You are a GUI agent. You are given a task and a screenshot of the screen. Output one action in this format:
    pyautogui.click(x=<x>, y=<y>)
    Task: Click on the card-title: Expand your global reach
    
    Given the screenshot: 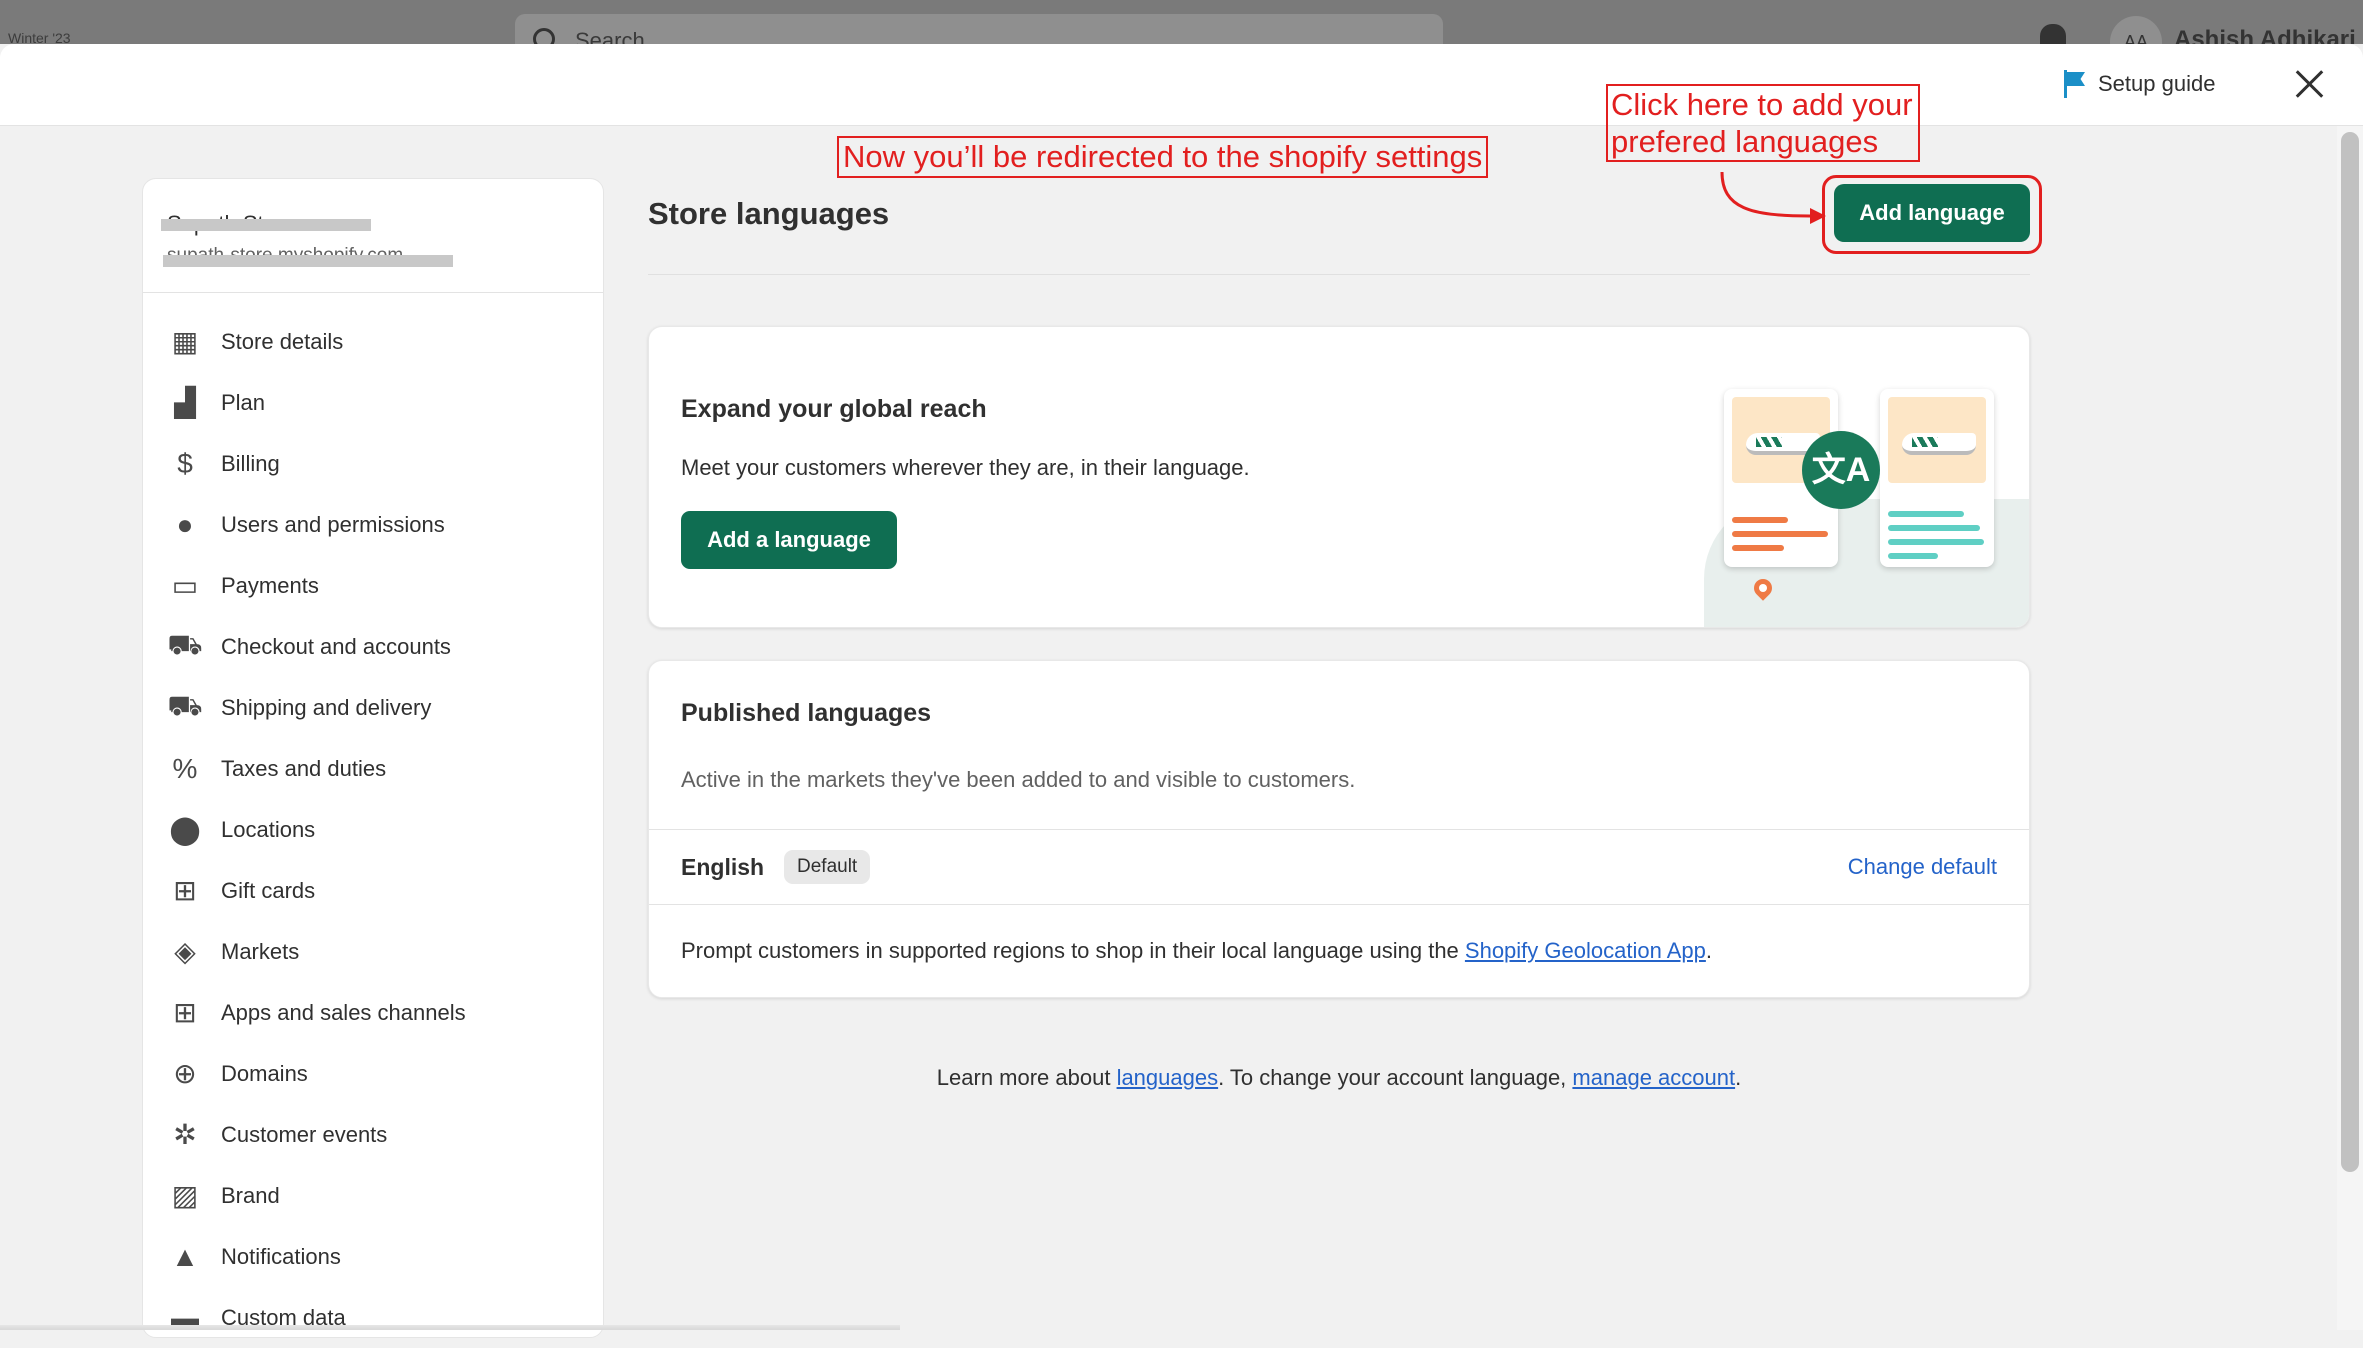 What is the action you would take?
    pyautogui.click(x=834, y=409)
    